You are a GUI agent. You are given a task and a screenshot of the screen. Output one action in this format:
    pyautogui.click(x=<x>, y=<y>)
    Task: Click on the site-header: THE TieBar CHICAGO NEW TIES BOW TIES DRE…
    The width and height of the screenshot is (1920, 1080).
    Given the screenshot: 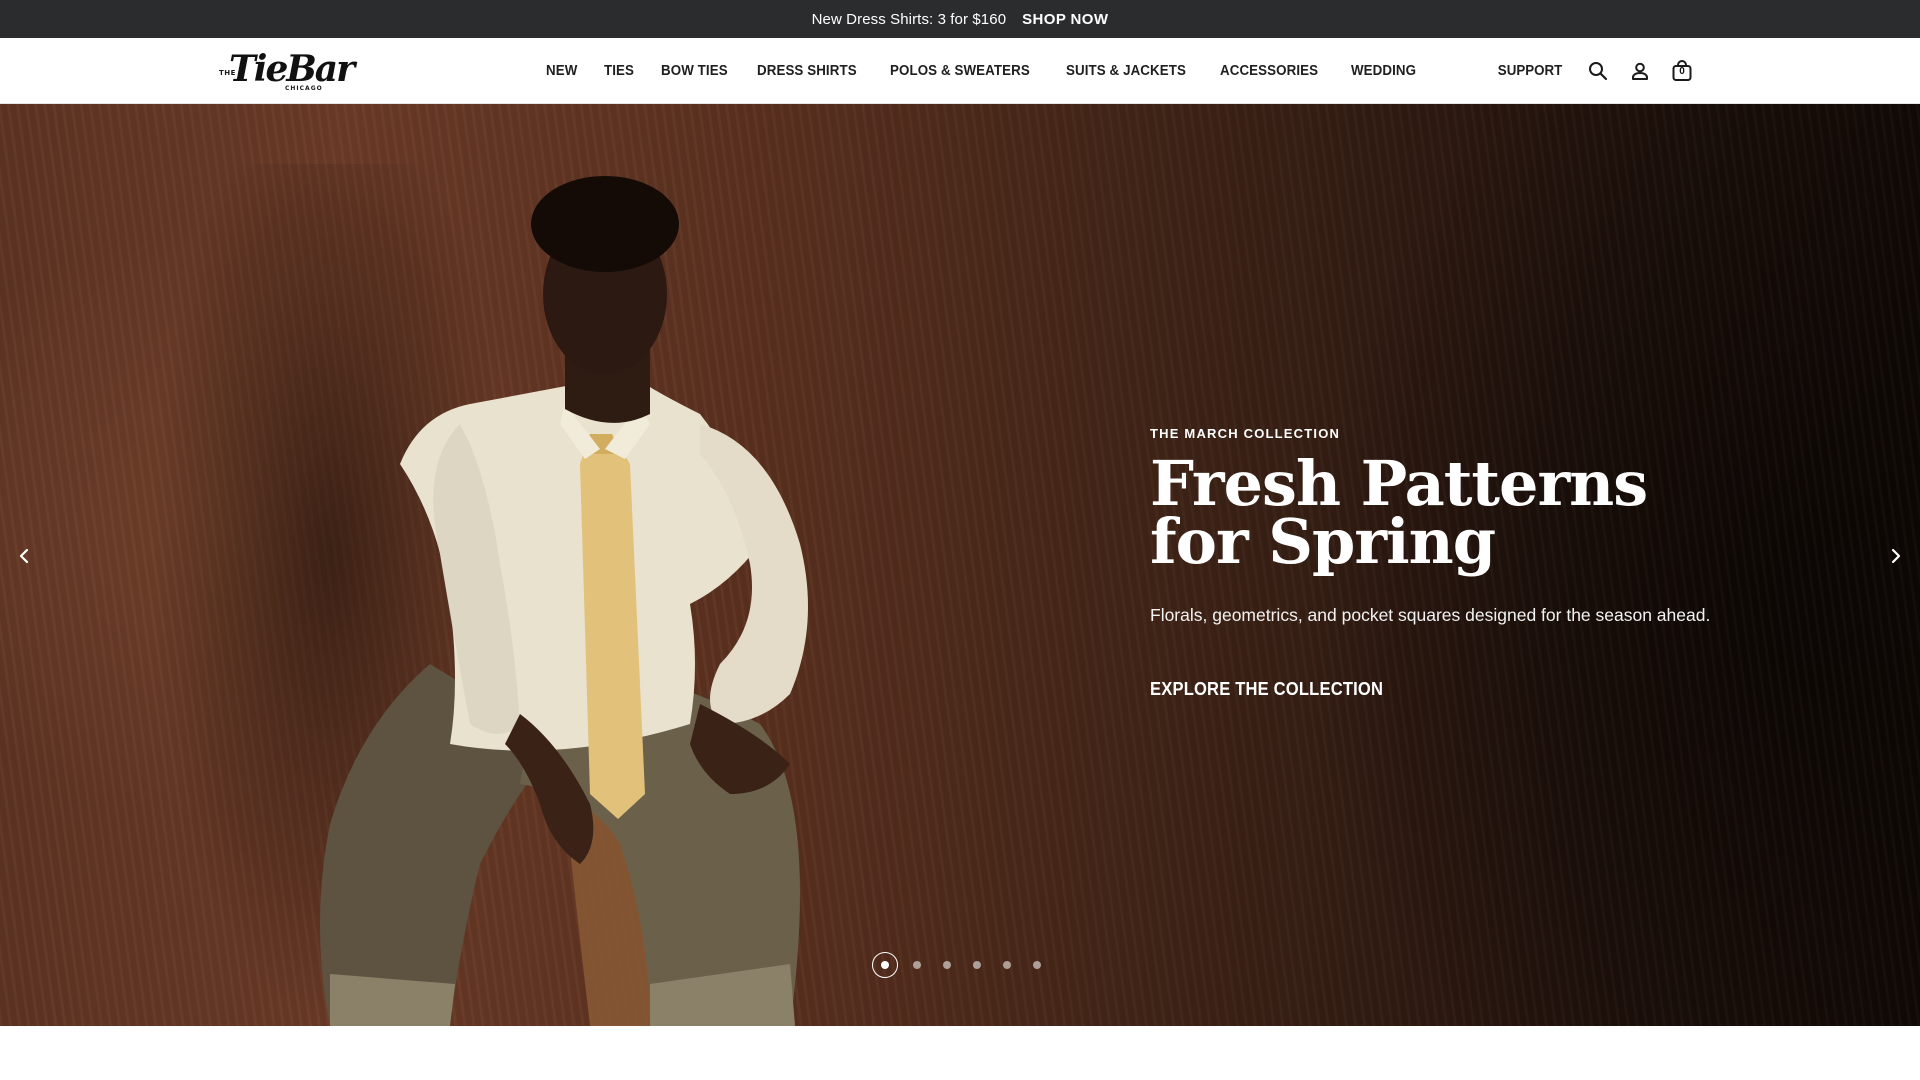 What is the action you would take?
    pyautogui.click(x=960, y=71)
    